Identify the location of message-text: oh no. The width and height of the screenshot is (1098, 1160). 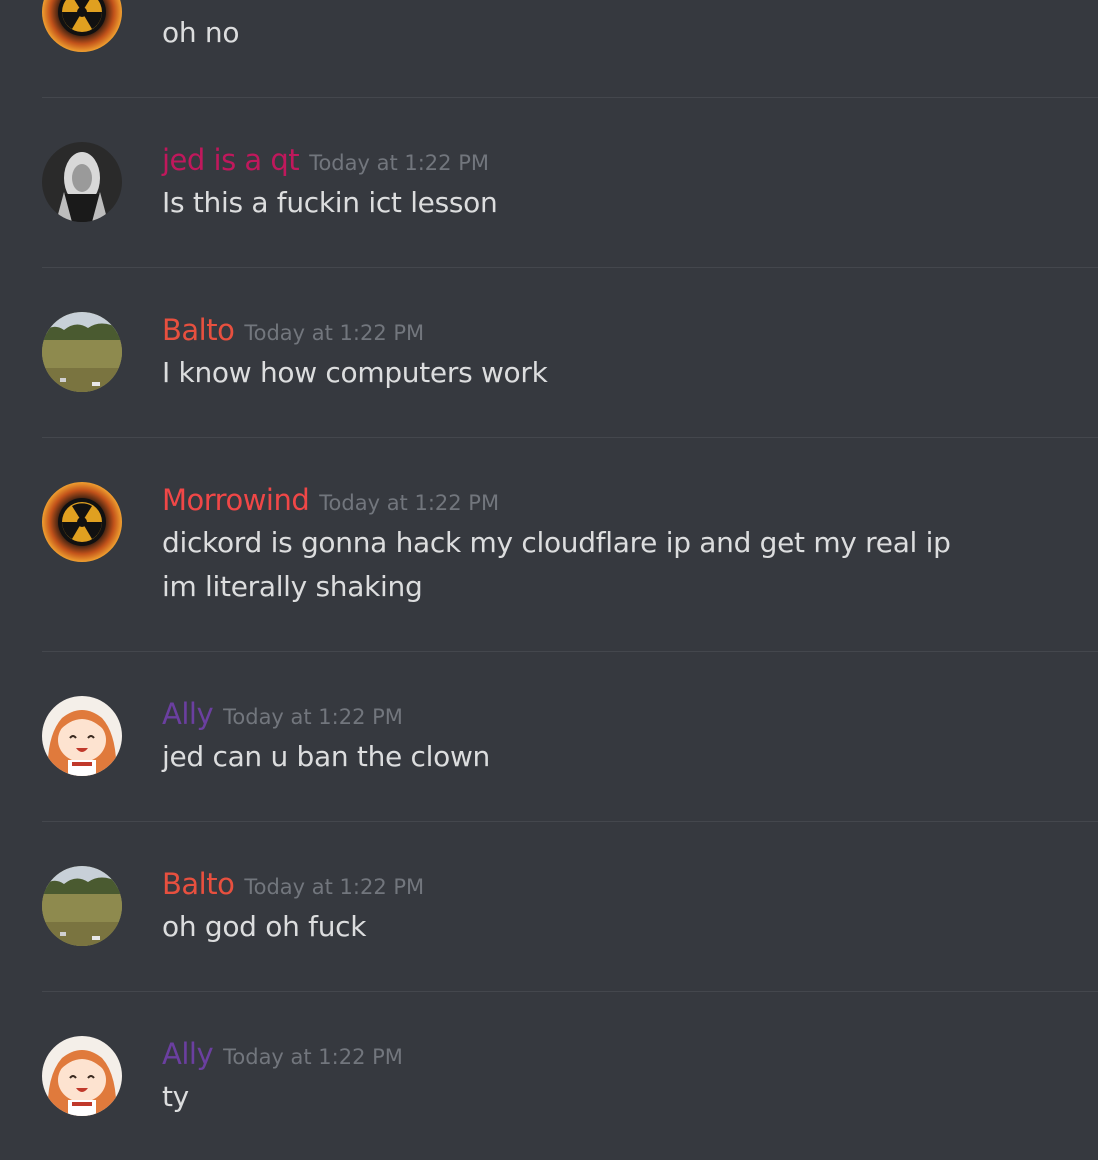
(201, 32).